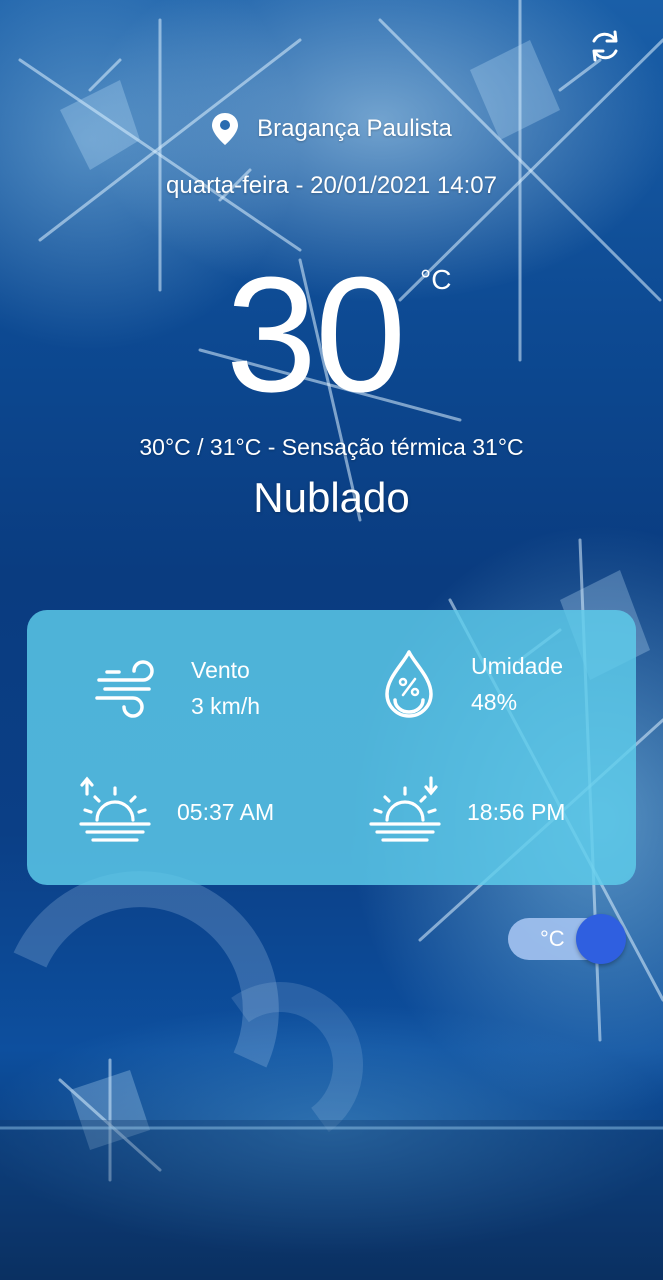 The image size is (663, 1280). What do you see at coordinates (226, 812) in the screenshot?
I see `sunrise-time: 05:37 AM` at bounding box center [226, 812].